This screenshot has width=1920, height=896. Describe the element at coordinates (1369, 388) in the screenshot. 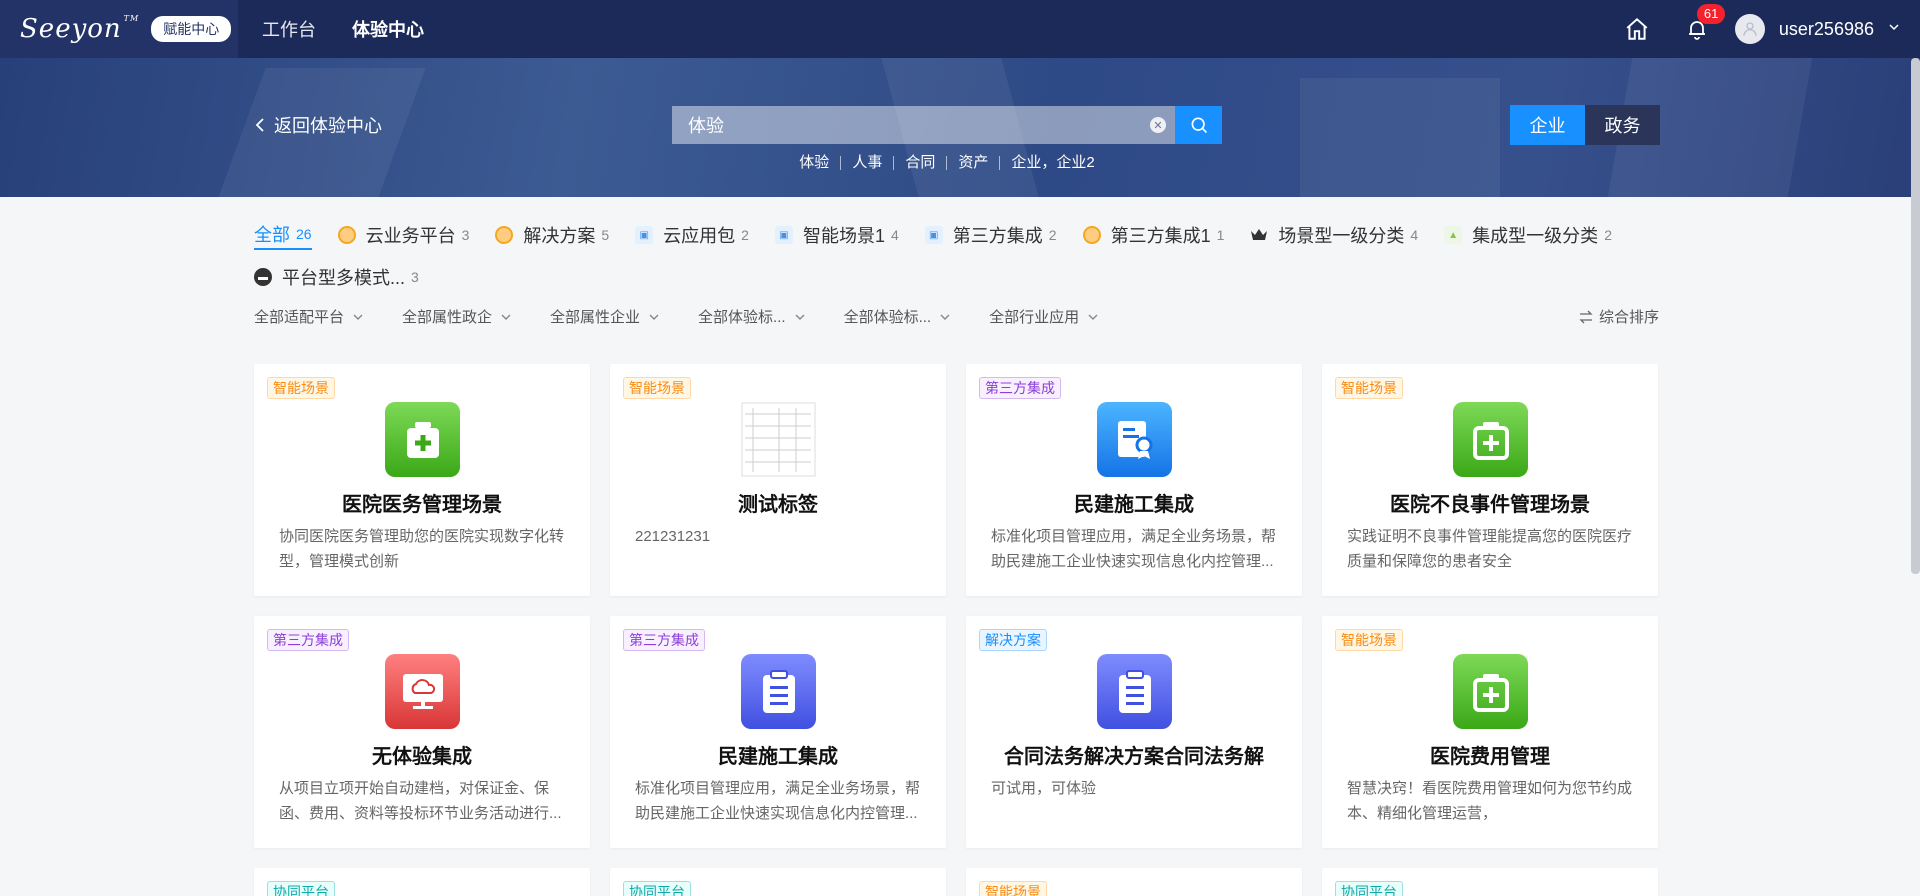

I see `card-tag: 智能场景` at that location.